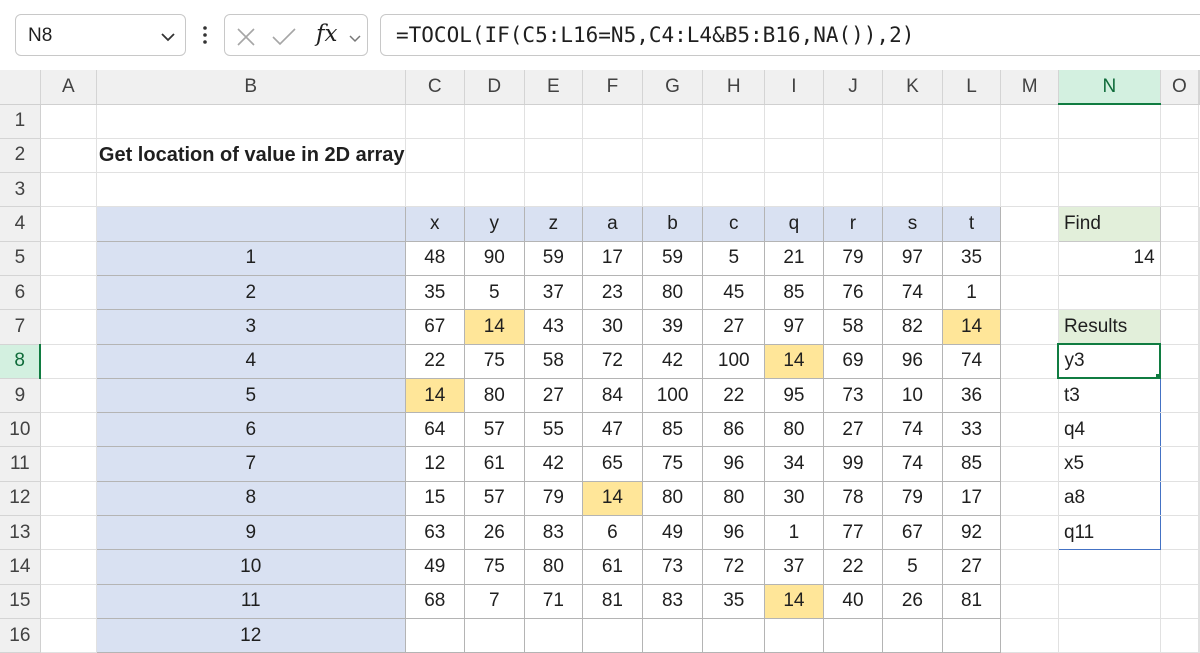 The image size is (1200, 653). Describe the element at coordinates (494, 533) in the screenshot. I see `table-cell: 26` at that location.